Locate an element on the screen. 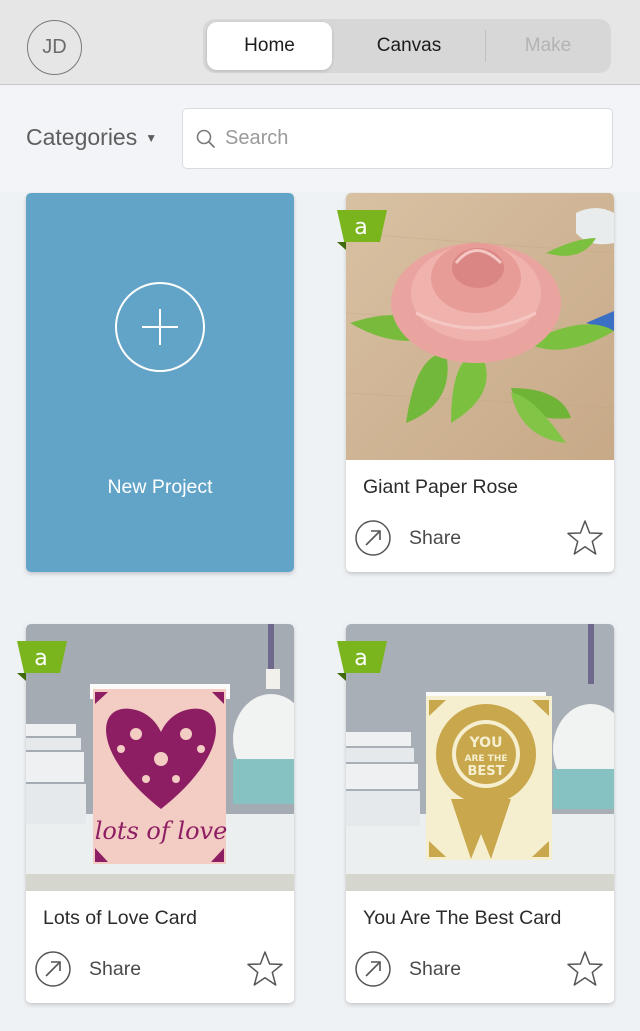 This screenshot has height=1031, width=640. user-avatar: JD is located at coordinates (54, 47).